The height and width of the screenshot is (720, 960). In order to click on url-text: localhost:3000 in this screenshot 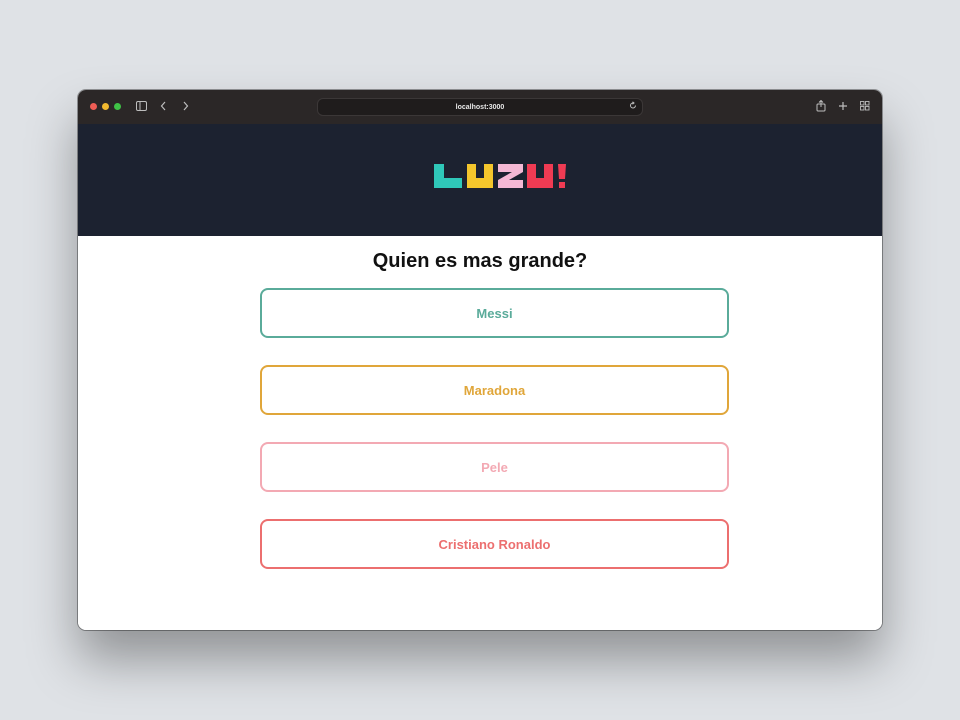, I will do `click(480, 107)`.